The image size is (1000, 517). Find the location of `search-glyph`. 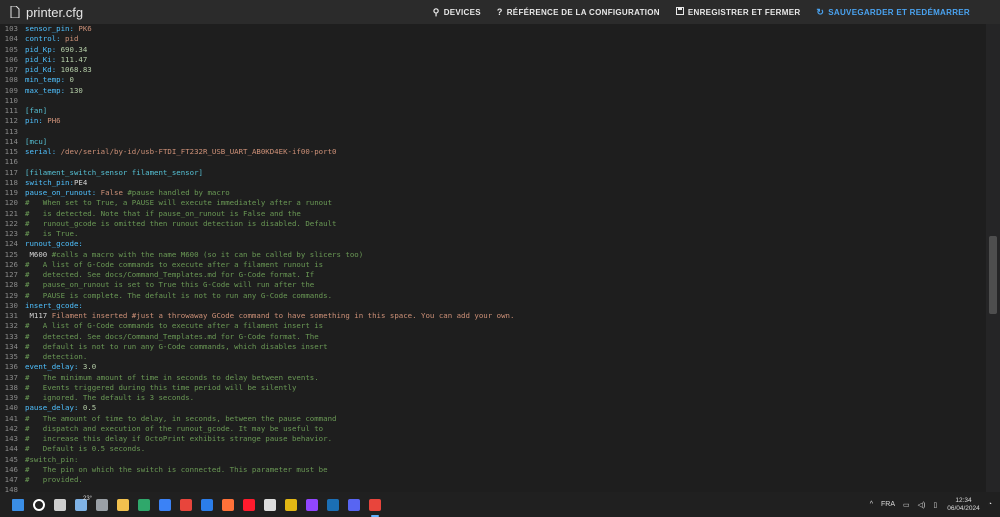

search-glyph is located at coordinates (39, 504).